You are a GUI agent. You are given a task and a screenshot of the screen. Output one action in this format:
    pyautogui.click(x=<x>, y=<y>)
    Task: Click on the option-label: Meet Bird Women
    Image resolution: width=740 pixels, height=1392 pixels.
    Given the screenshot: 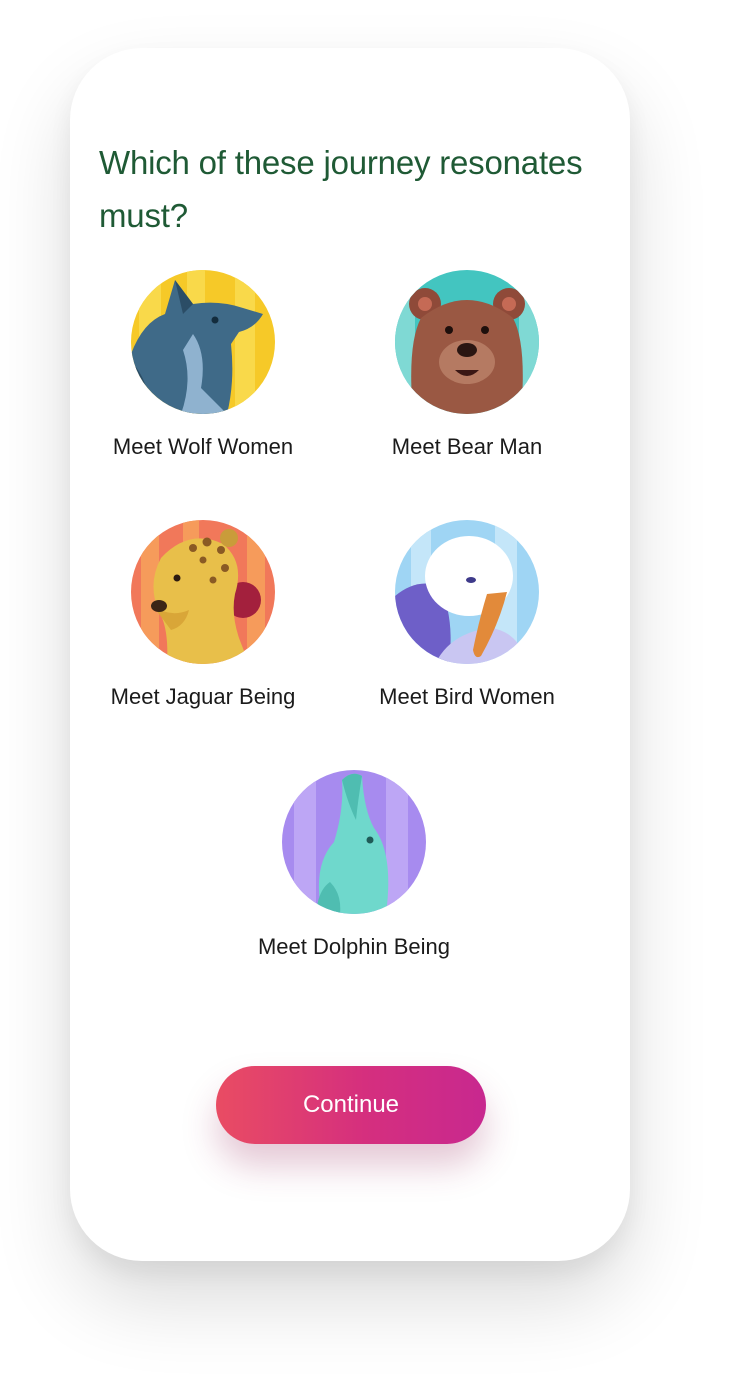 What is the action you would take?
    pyautogui.click(x=467, y=696)
    